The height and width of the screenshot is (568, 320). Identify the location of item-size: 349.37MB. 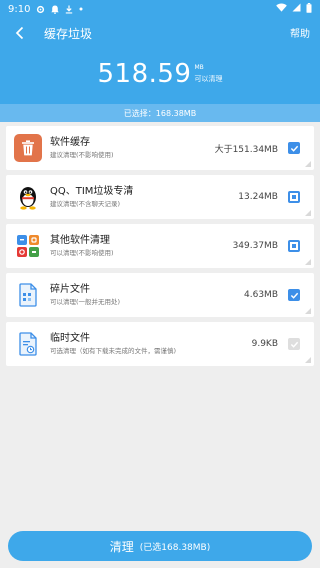
(255, 246).